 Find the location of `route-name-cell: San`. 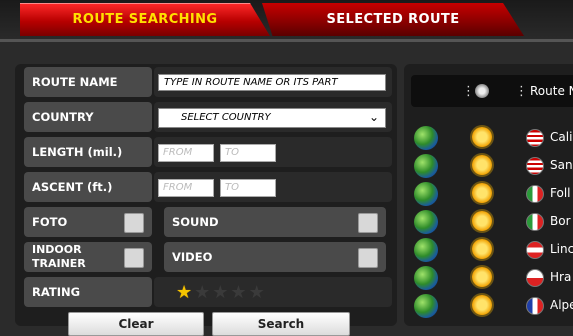

route-name-cell: San is located at coordinates (561, 165).